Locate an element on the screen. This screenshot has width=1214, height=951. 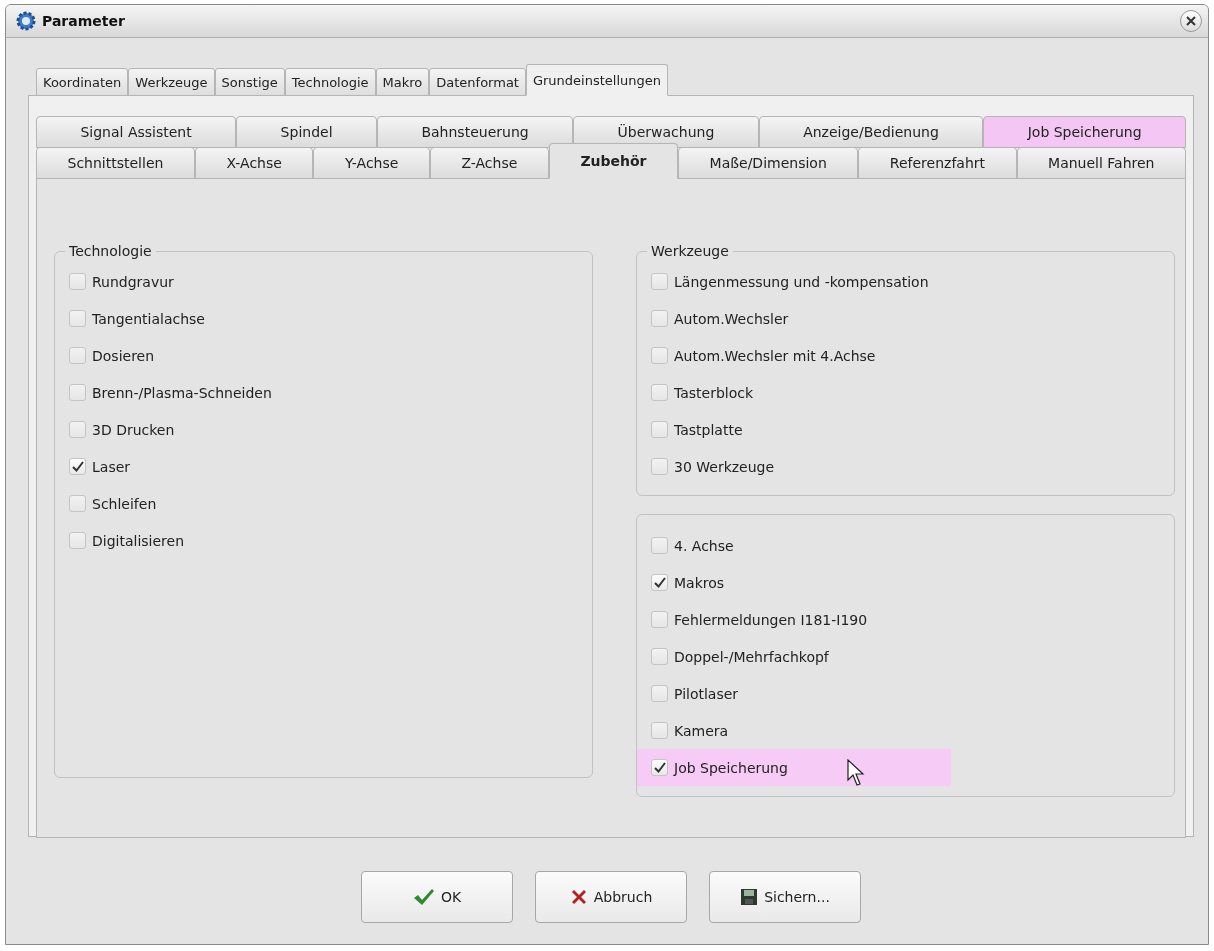
checkbox-label: 4. Achse is located at coordinates (704, 545).